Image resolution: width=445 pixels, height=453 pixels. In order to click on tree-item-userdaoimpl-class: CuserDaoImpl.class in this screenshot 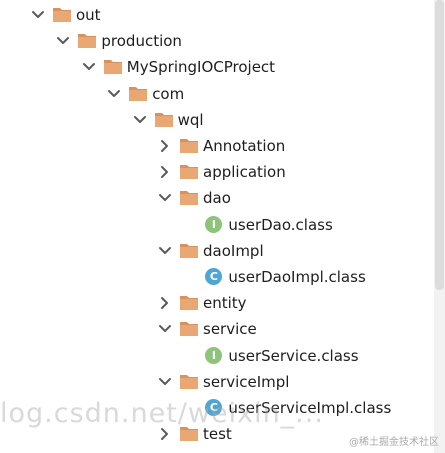, I will do `click(217, 277)`.